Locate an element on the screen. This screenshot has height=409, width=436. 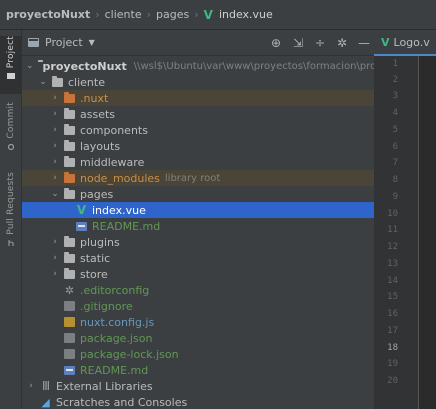
tree-item-assets: › assets is located at coordinates (198, 114).